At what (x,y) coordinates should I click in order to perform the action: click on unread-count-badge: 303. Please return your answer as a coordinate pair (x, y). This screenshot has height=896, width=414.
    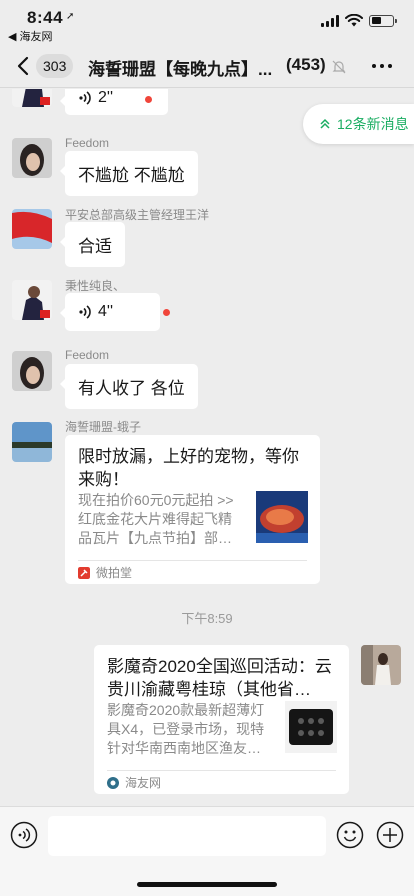
    Looking at the image, I should click on (55, 66).